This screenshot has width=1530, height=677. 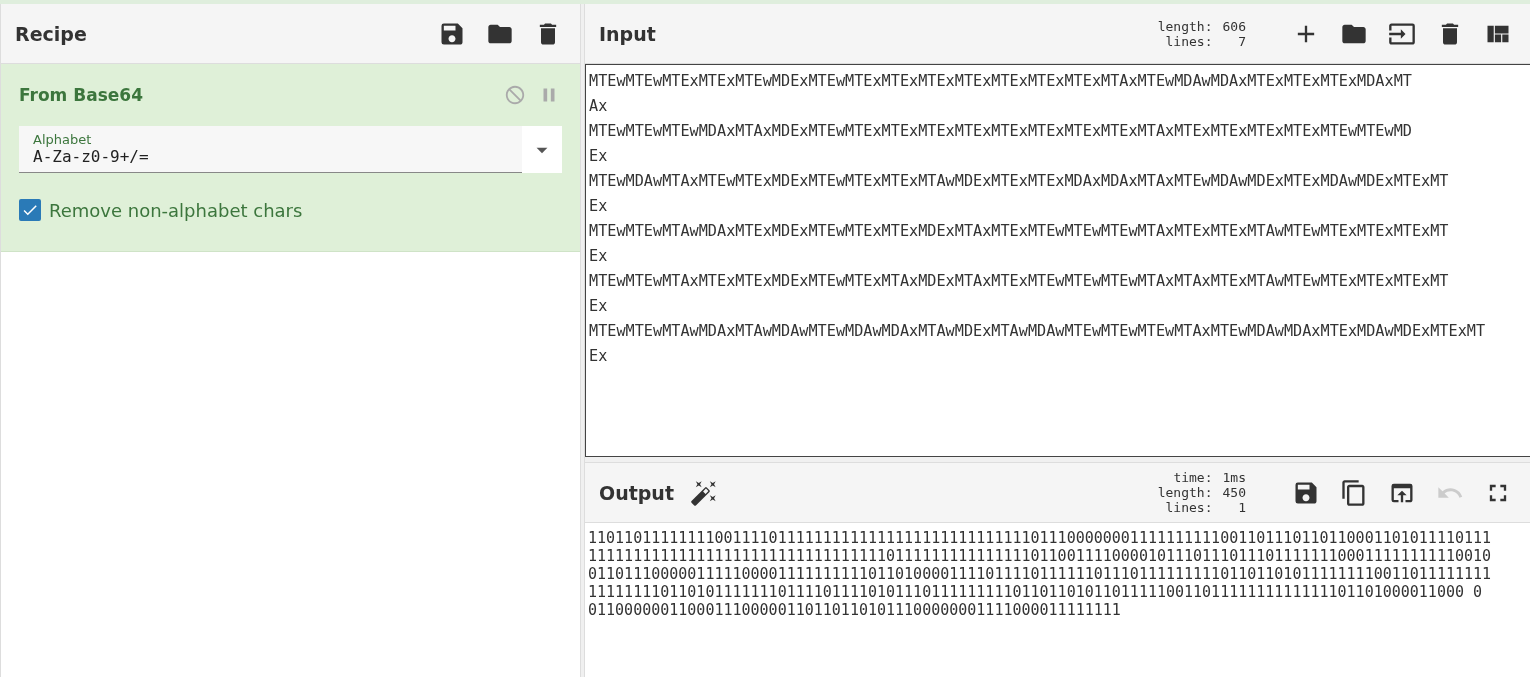 What do you see at coordinates (1019, 281) in the screenshot?
I see `input-text-line: MTEwMTEwMTAxMTExMTExMDExMTEwMTExMTAxMDExMTAxMTExMTEwMTEwMTEwMTAxMTAxMTExMTAwMTEwMTExMTExMTExMT` at bounding box center [1019, 281].